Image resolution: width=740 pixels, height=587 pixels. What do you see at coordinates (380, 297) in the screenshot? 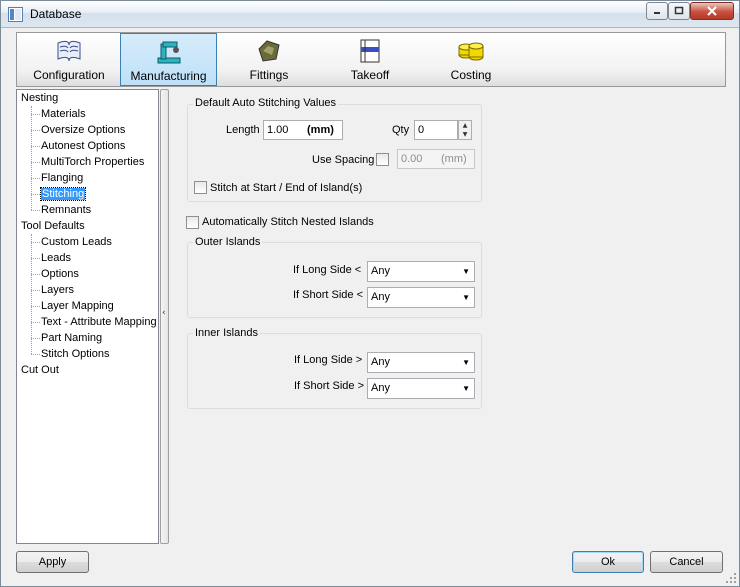
I see `outer-short-side-value: Any` at bounding box center [380, 297].